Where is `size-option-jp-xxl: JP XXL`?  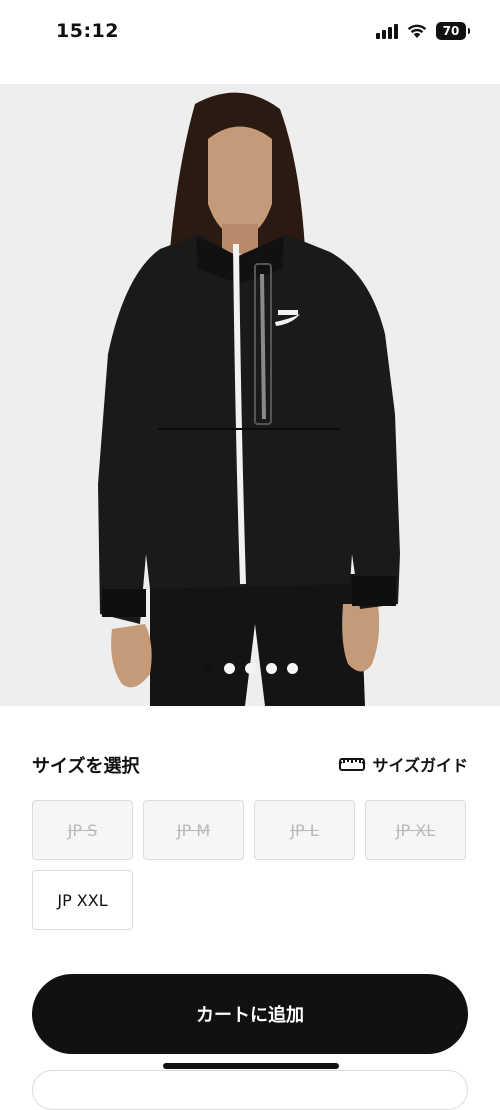 size-option-jp-xxl: JP XXL is located at coordinates (82, 900).